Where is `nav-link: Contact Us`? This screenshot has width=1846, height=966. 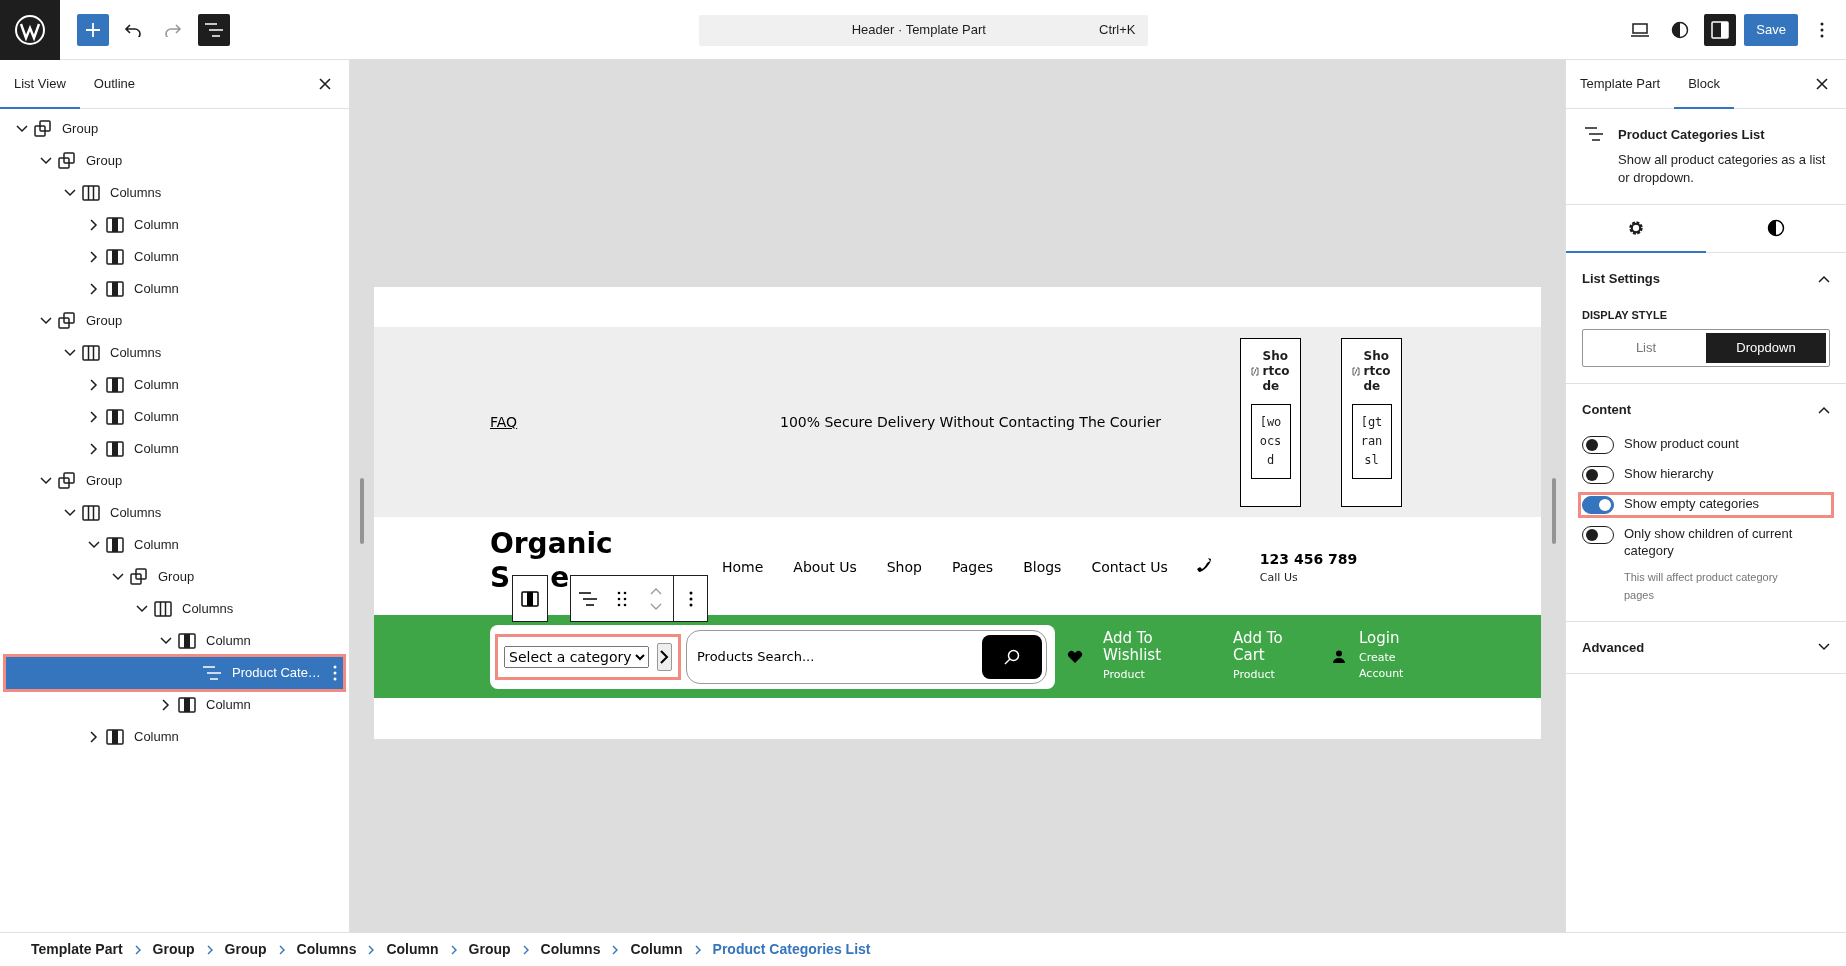
nav-link: Contact Us is located at coordinates (1129, 567).